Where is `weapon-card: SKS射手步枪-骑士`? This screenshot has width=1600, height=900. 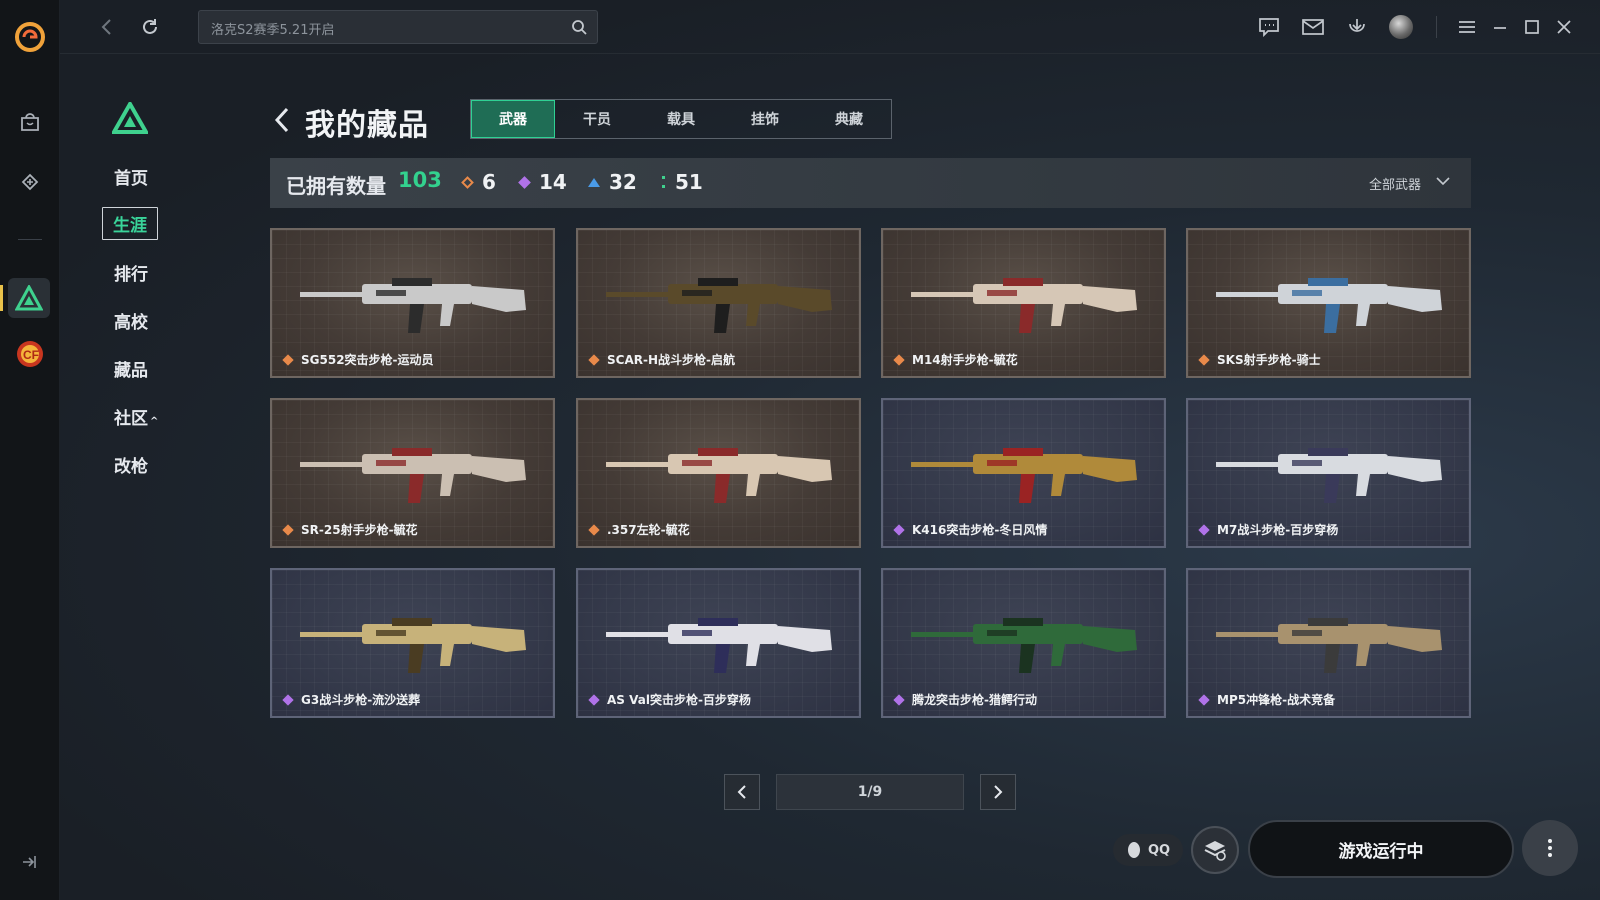 weapon-card: SKS射手步枪-骑士 is located at coordinates (1328, 303).